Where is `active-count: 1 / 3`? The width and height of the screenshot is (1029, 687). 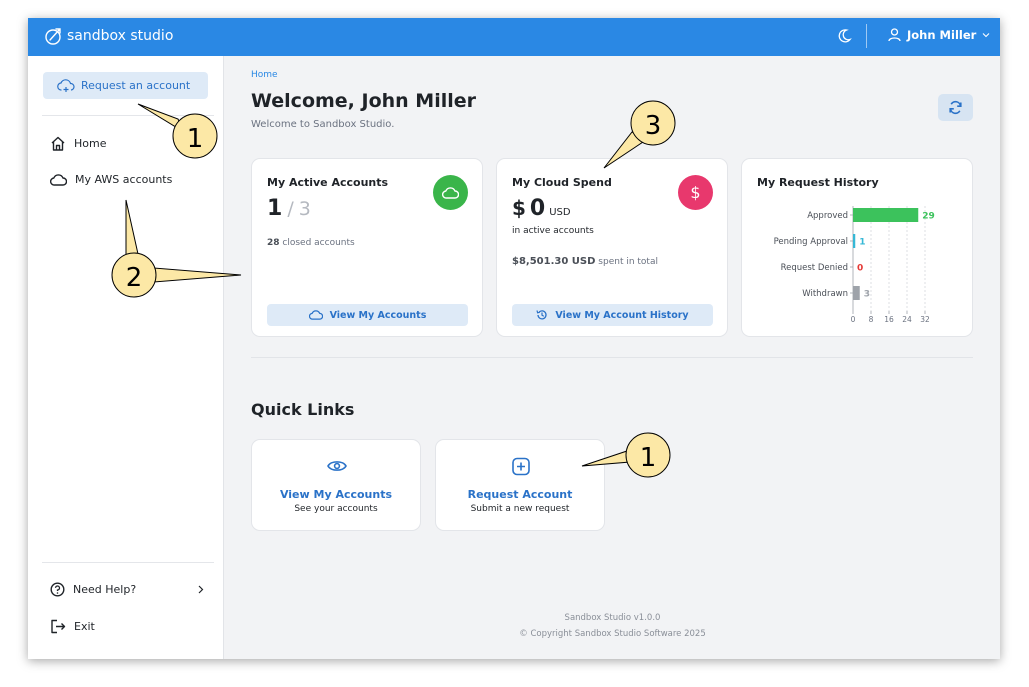
active-count: 1 / 3 is located at coordinates (289, 208).